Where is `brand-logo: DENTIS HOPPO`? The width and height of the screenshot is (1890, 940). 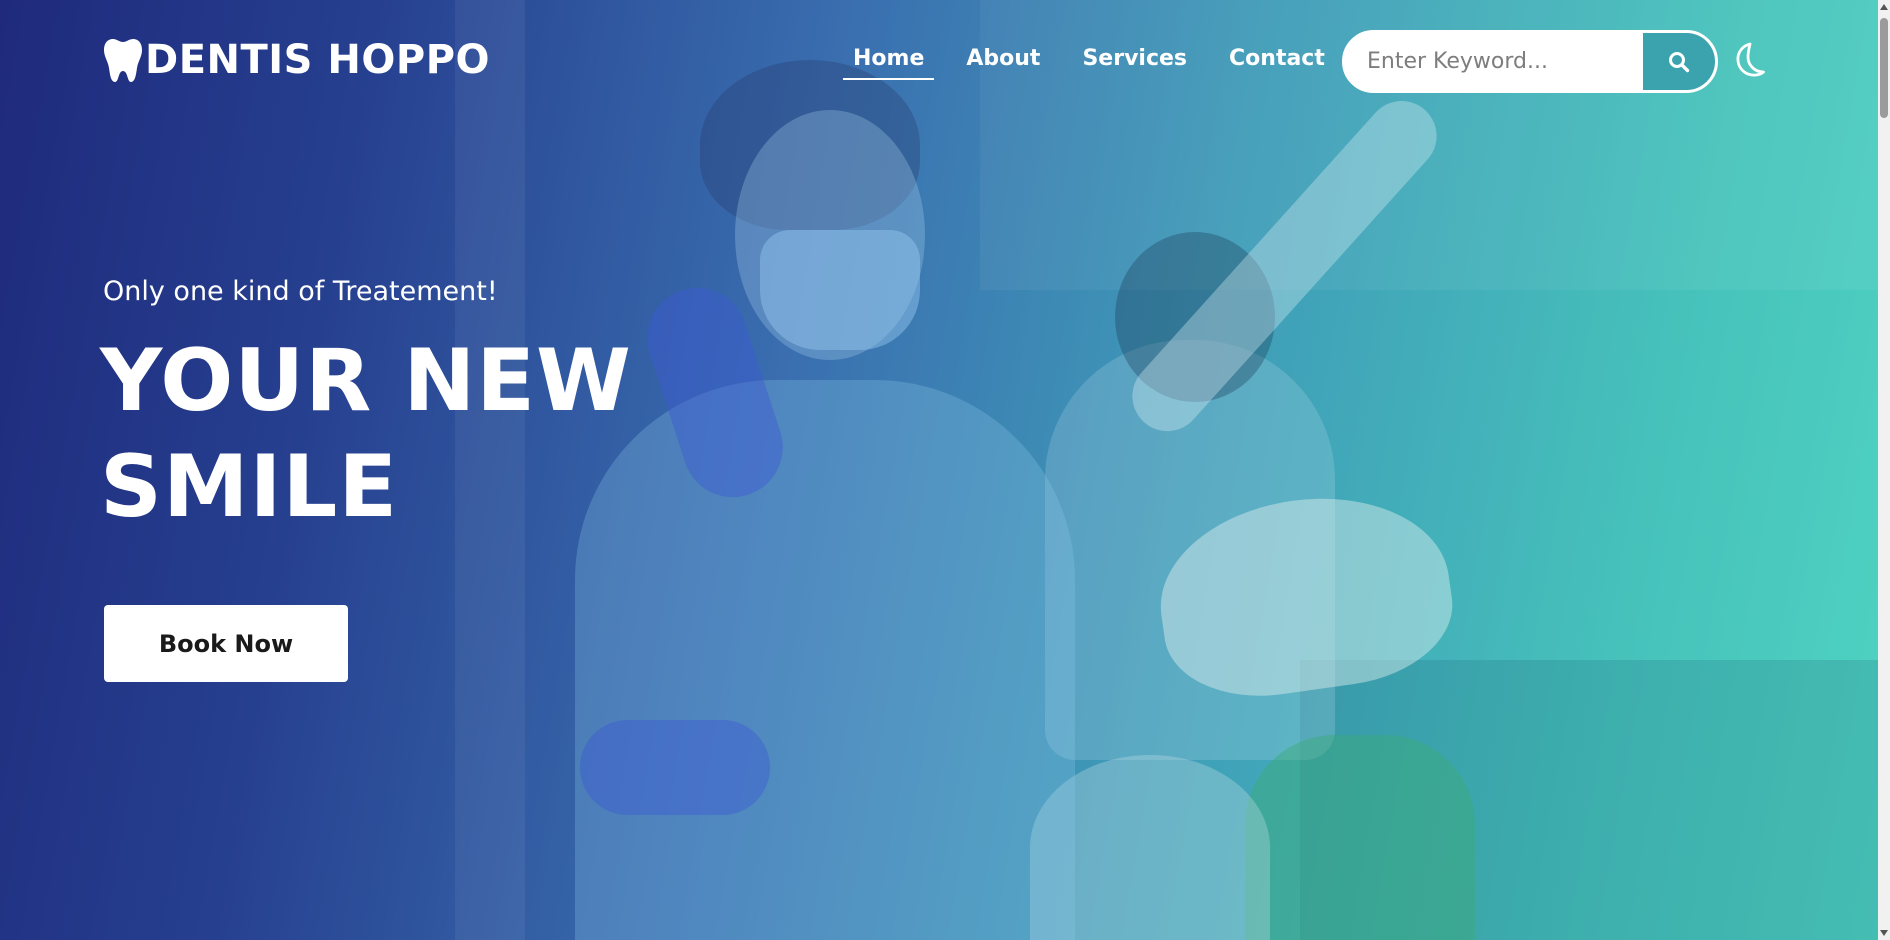 brand-logo: DENTIS HOPPO is located at coordinates (296, 60).